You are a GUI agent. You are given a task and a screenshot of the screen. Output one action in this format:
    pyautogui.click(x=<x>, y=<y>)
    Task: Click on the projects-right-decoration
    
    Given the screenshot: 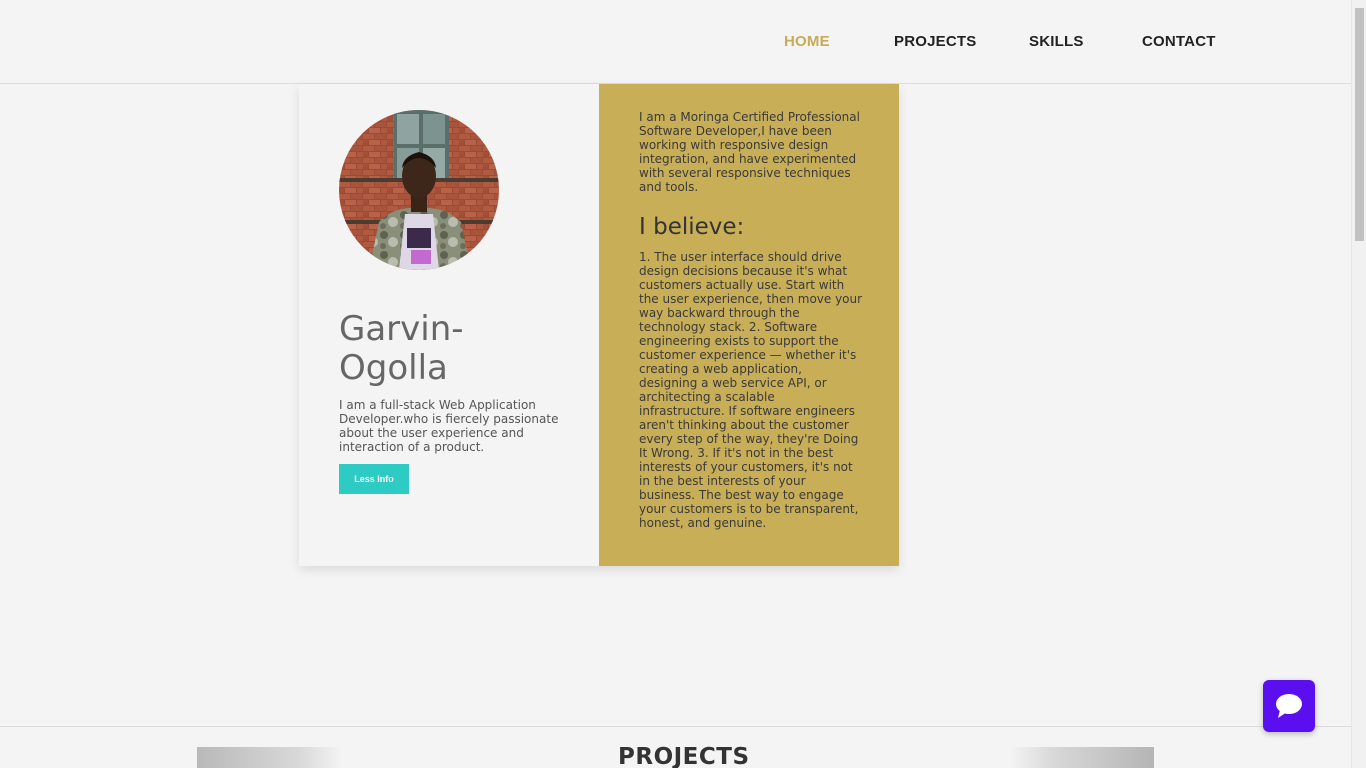 What is the action you would take?
    pyautogui.click(x=1082, y=757)
    